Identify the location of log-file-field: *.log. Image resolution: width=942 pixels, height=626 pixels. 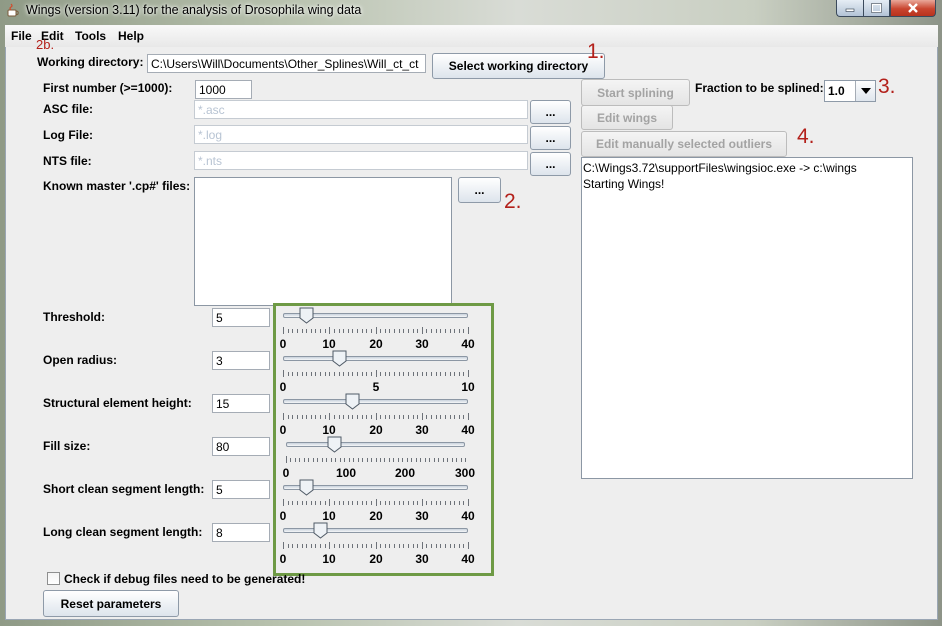
(361, 134).